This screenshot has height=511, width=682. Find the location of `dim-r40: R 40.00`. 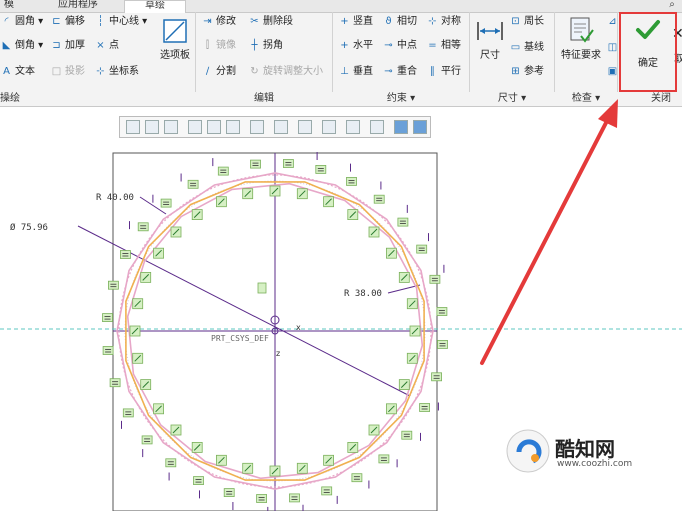

dim-r40: R 40.00 is located at coordinates (115, 198).